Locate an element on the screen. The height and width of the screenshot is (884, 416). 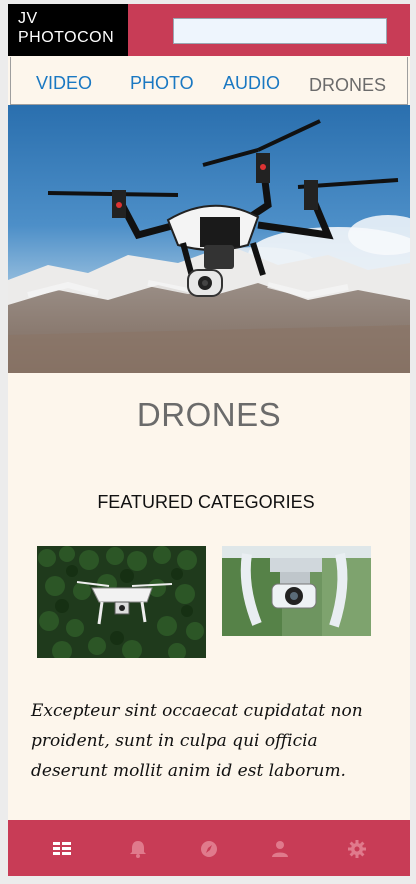
page-title: DRONES is located at coordinates (209, 414).